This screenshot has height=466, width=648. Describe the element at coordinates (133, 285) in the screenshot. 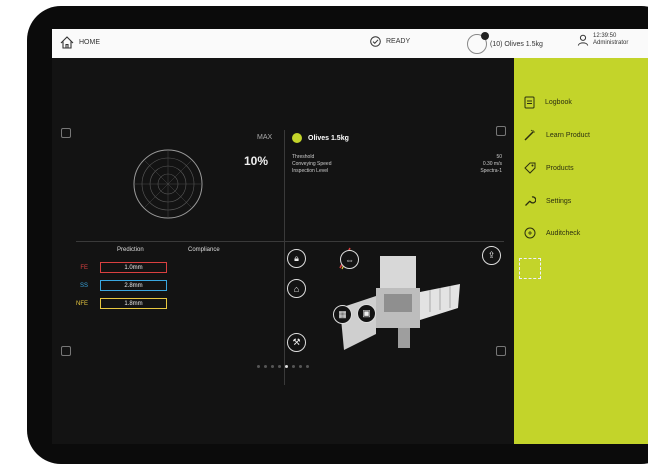

I see `prediction-box-ss: 2.8mm` at that location.